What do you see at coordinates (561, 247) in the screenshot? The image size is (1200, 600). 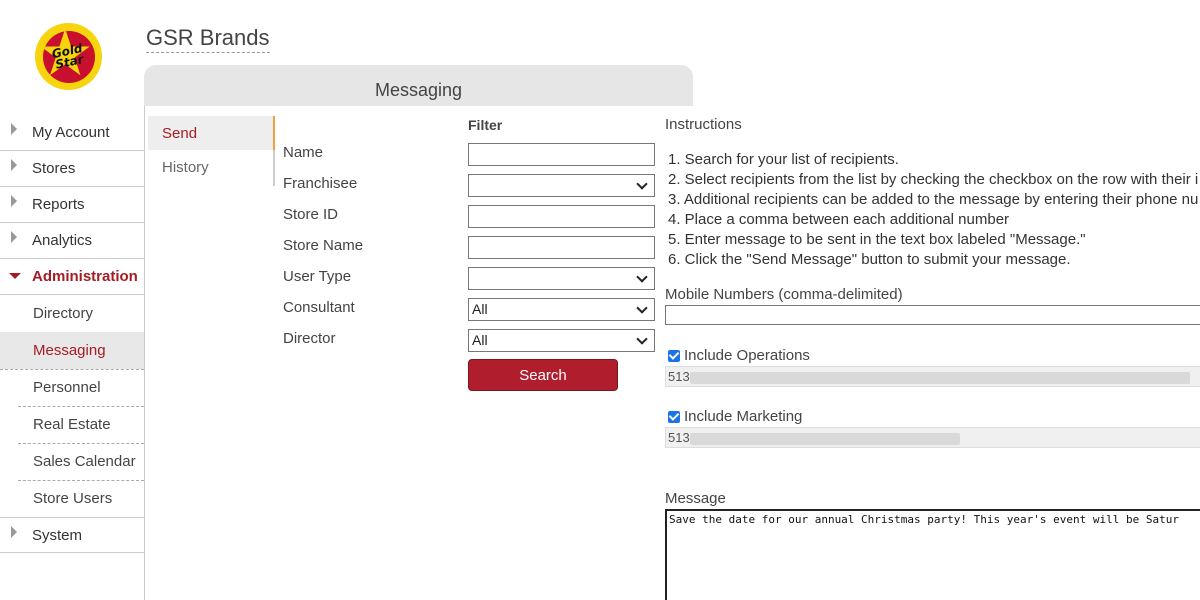 I see `store-name-input` at bounding box center [561, 247].